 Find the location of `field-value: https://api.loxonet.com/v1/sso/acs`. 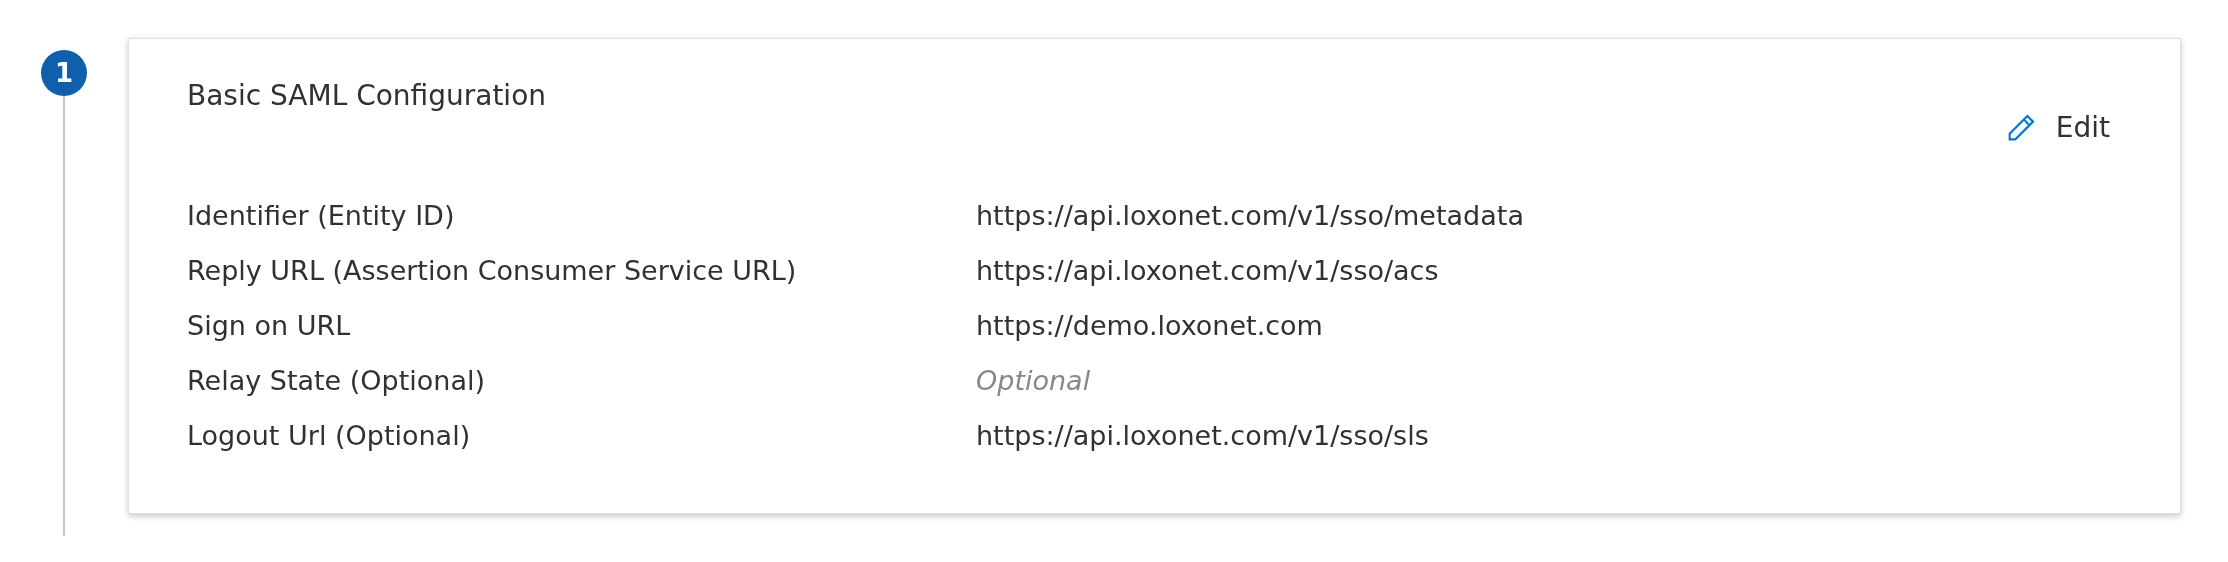

field-value: https://api.loxonet.com/v1/sso/acs is located at coordinates (1207, 271).